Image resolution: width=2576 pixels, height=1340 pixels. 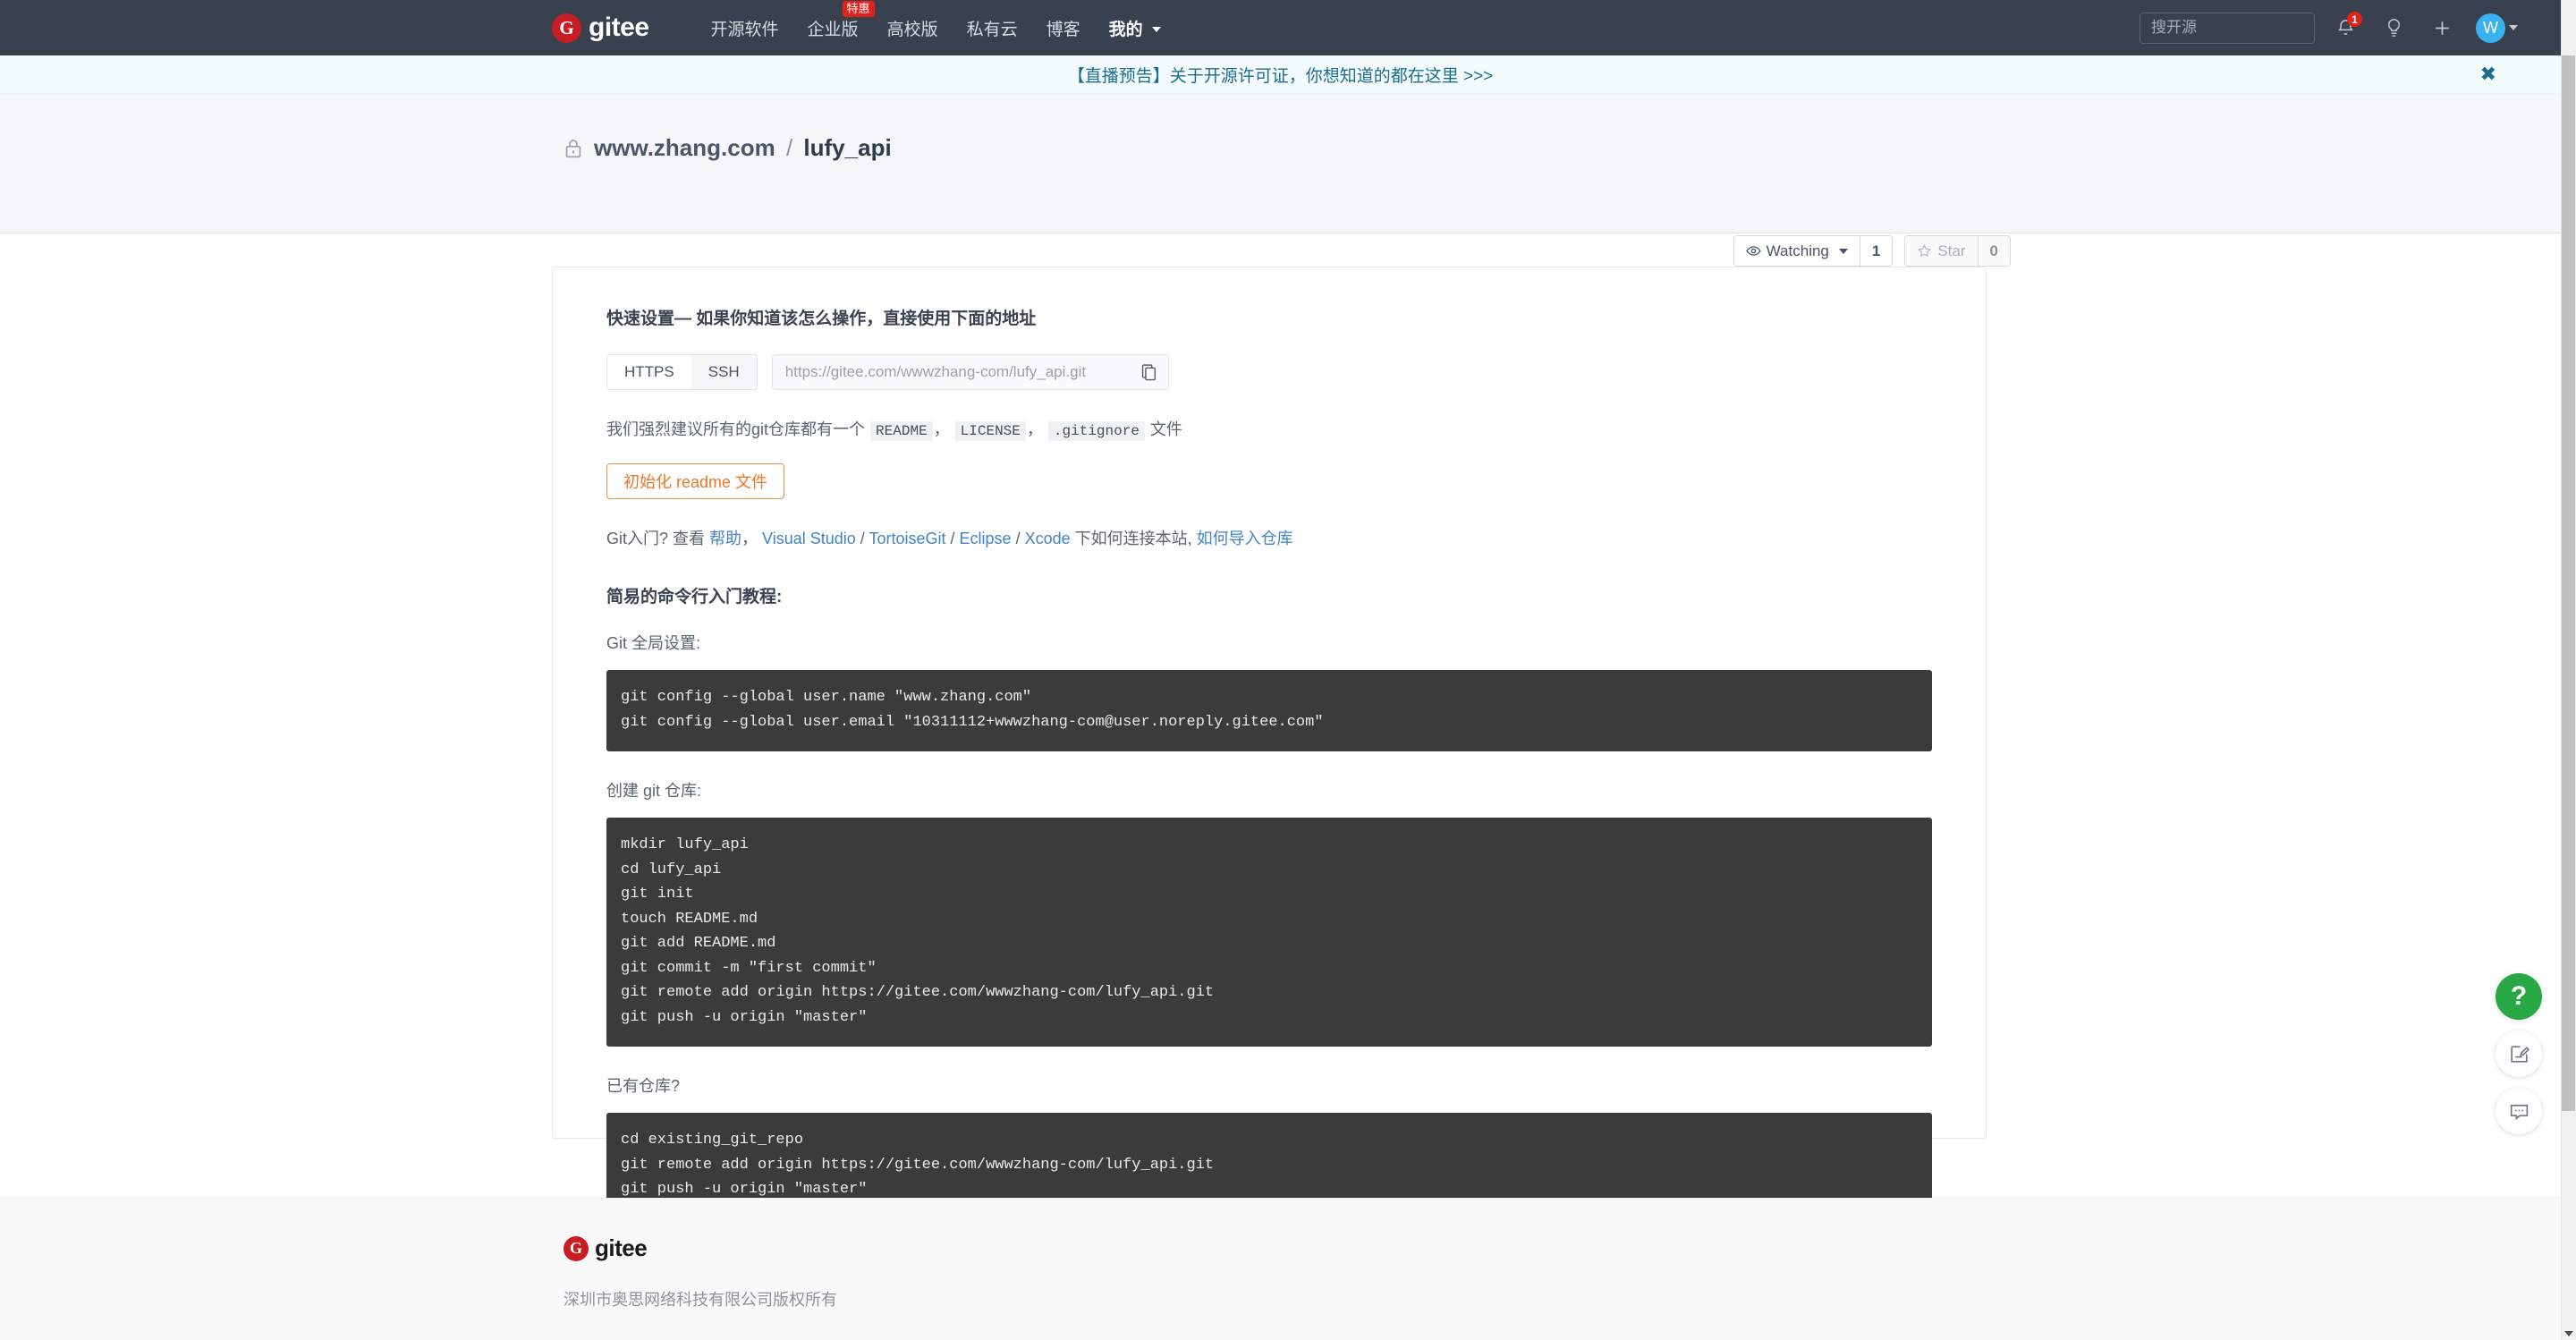 What do you see at coordinates (1096, 431) in the screenshot?
I see `chip-gitignore: .gitignore` at bounding box center [1096, 431].